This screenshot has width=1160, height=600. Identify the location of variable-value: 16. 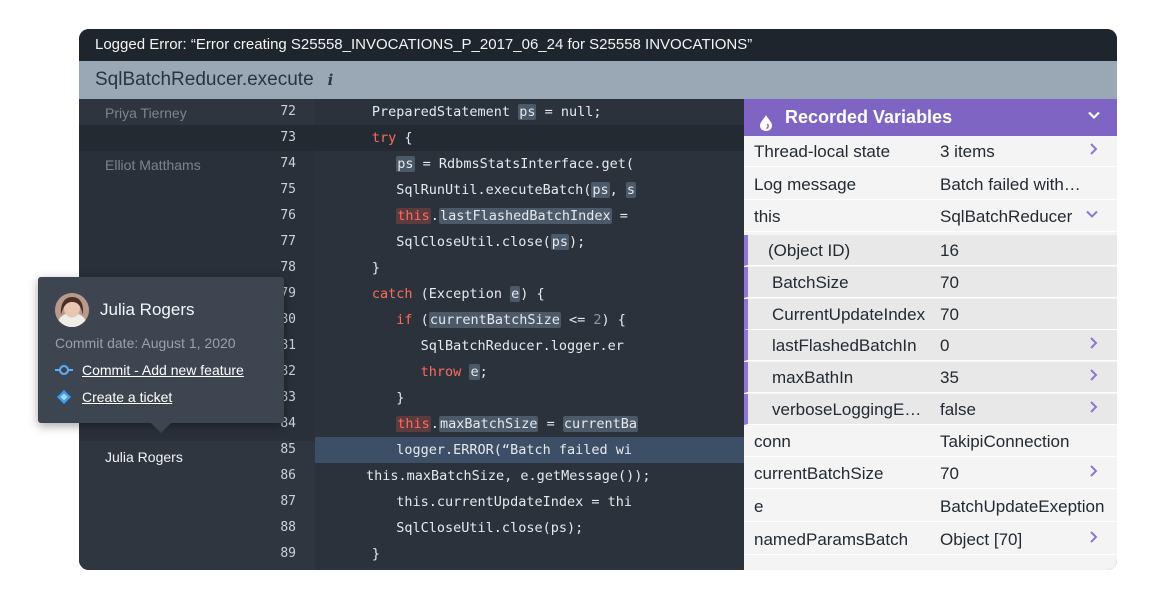
(949, 250).